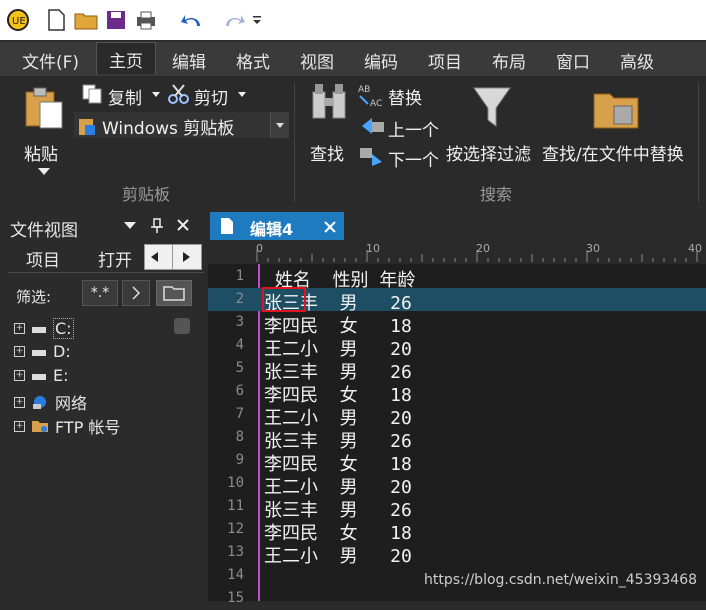 Image resolution: width=706 pixels, height=610 pixels. Describe the element at coordinates (457, 393) in the screenshot. I see `editor-line: 6 李四民 女 18` at that location.